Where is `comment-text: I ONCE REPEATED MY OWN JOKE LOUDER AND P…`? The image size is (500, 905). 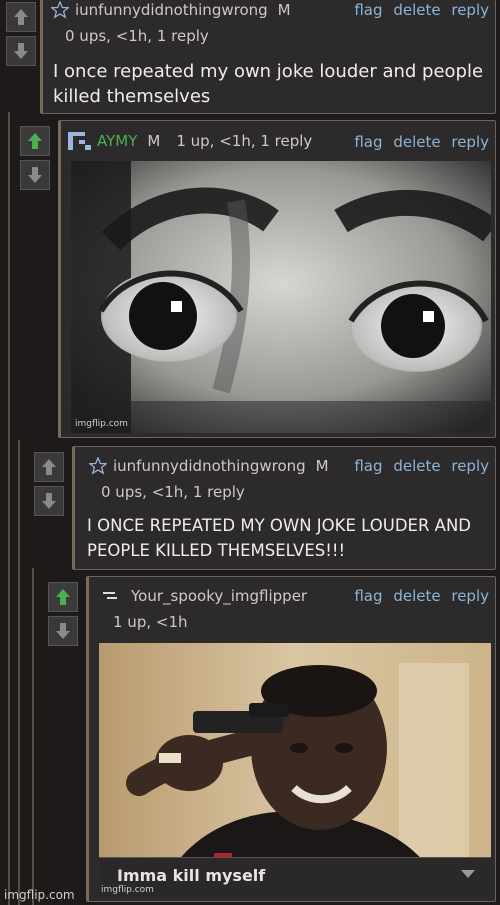 comment-text: I ONCE REPEATED MY OWN JOKE LOUDER AND P… is located at coordinates (279, 538).